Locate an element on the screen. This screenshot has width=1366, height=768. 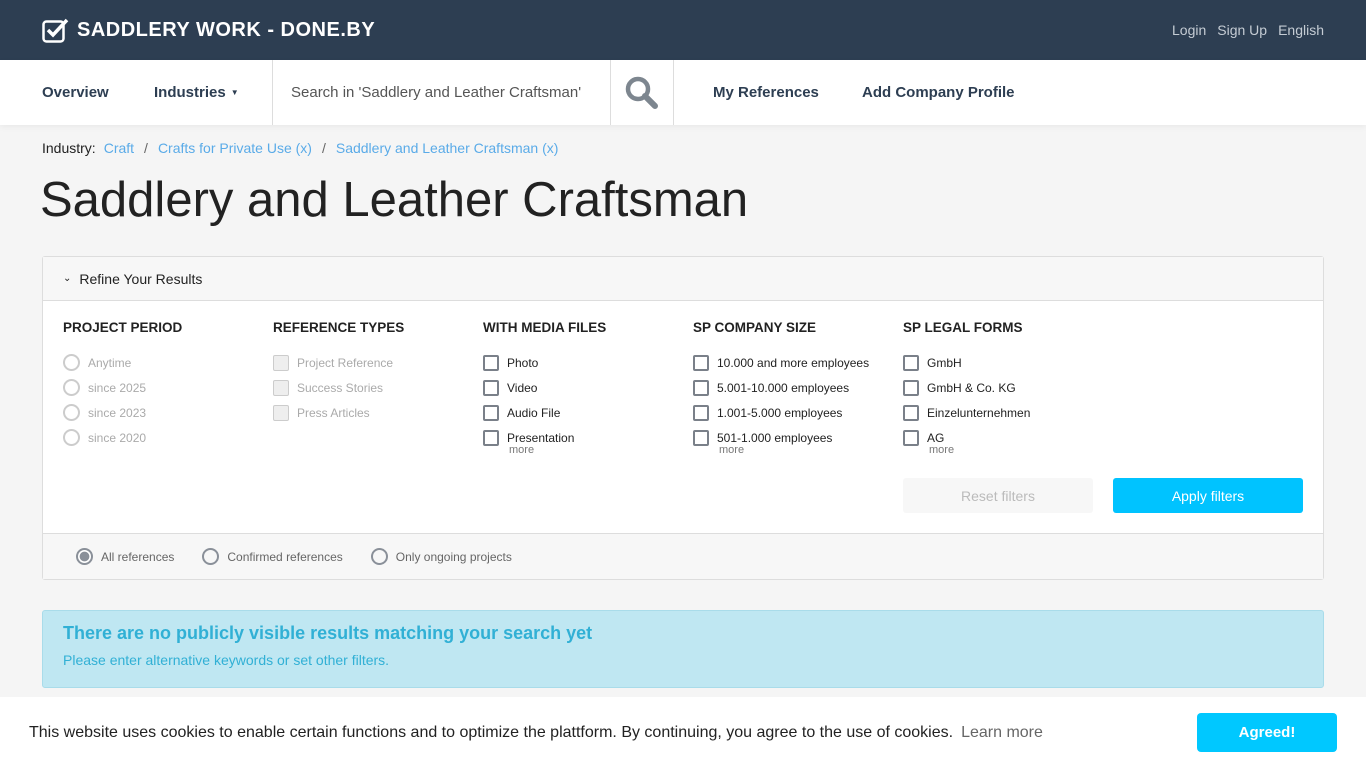
breadcrumb-private-use: Crafts for Private Use (x) is located at coordinates (235, 148).